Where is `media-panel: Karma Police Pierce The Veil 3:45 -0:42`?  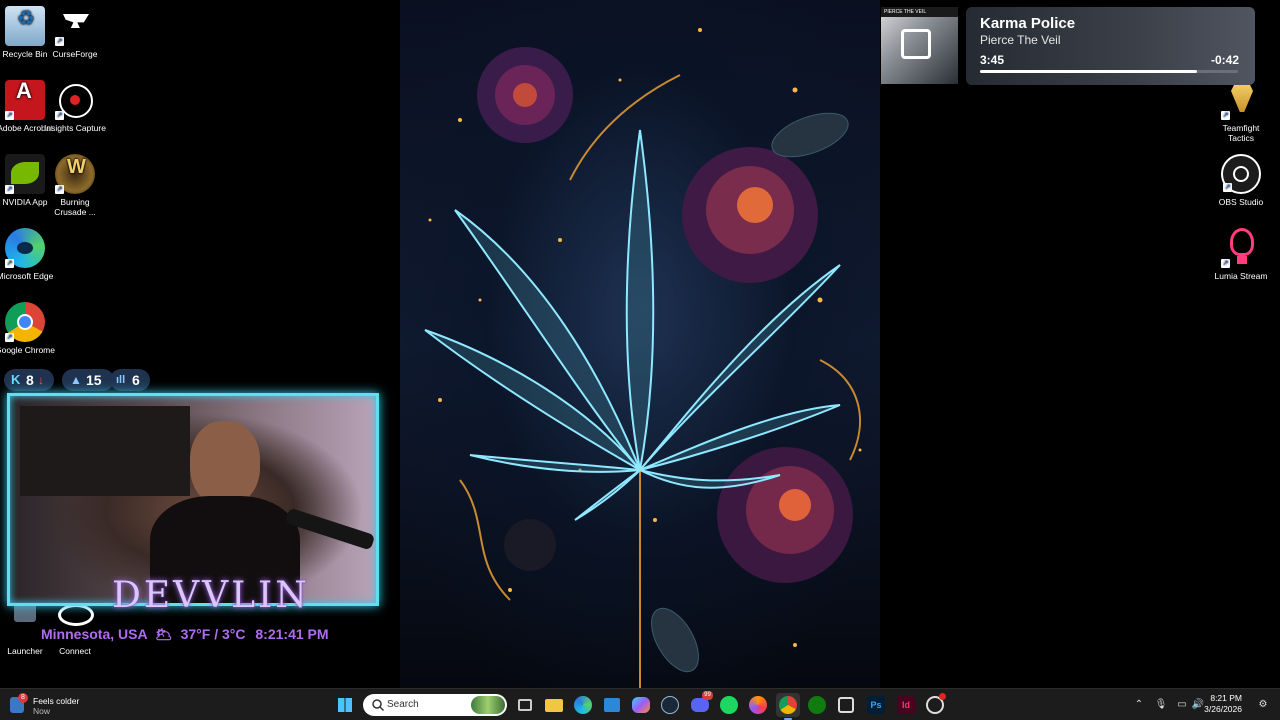 media-panel: Karma Police Pierce The Veil 3:45 -0:42 is located at coordinates (1110, 46).